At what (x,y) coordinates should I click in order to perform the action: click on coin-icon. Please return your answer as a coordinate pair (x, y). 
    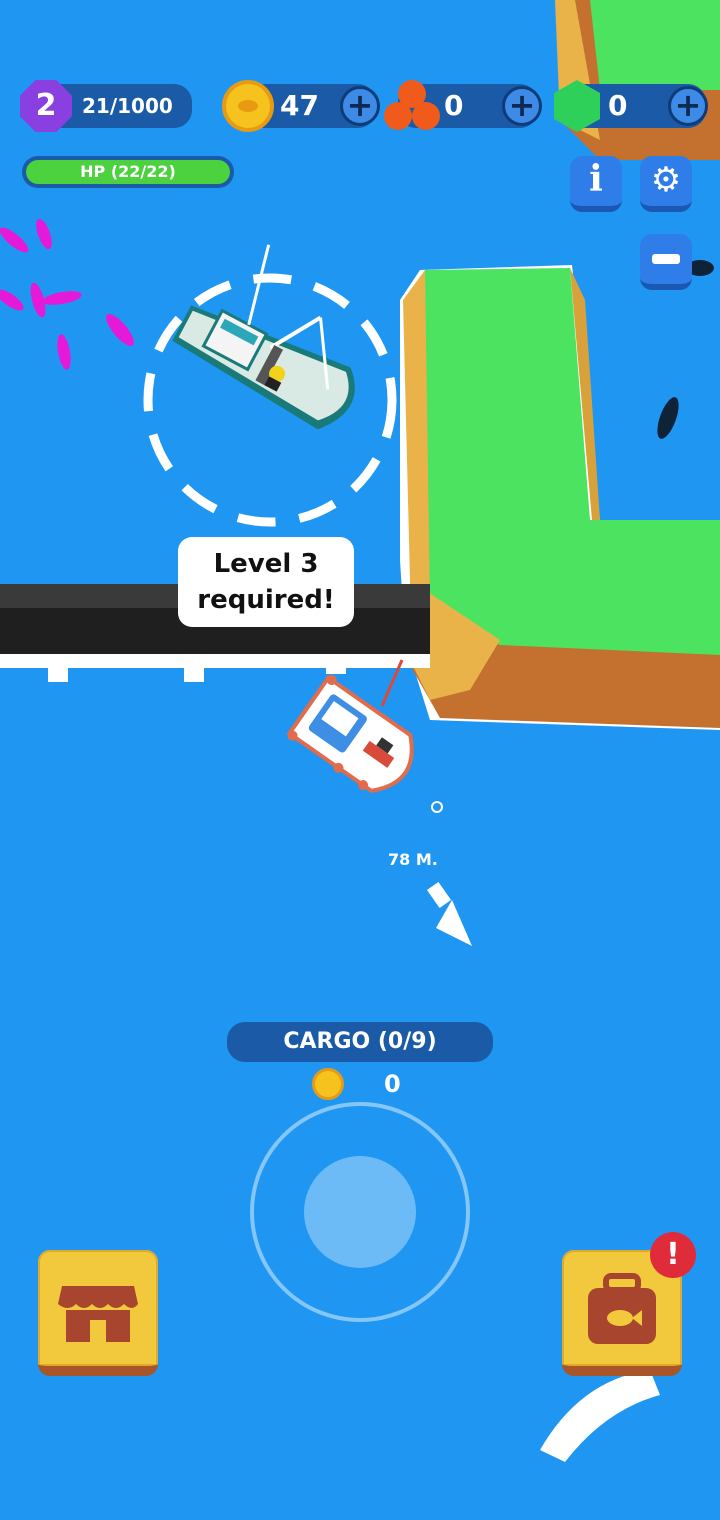
    Looking at the image, I should click on (248, 106).